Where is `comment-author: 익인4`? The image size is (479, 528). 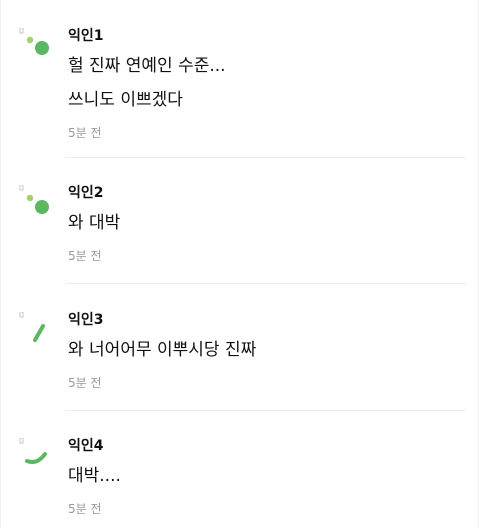 comment-author: 익인4 is located at coordinates (267, 446).